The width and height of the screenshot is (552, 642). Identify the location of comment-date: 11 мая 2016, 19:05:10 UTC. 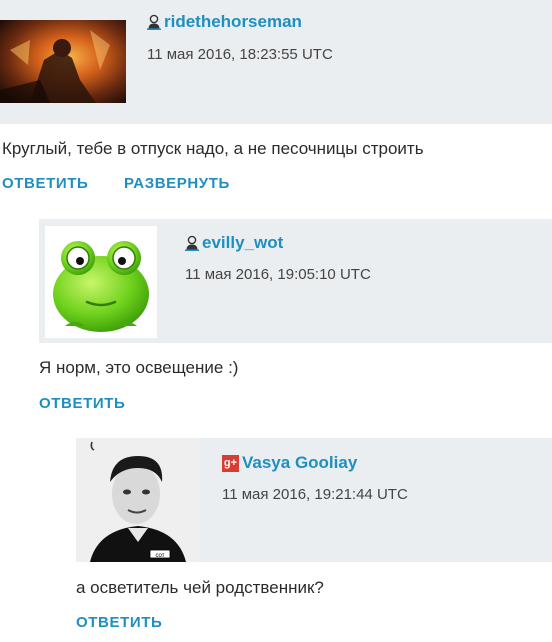
(278, 274).